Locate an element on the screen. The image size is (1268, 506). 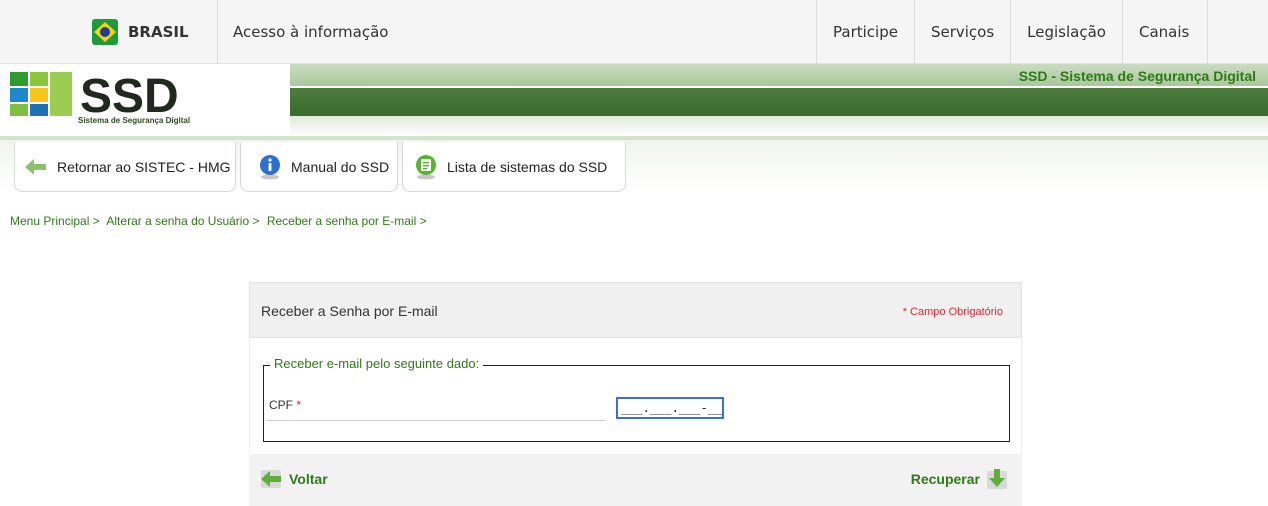
back-button-label: Voltar is located at coordinates (308, 479).